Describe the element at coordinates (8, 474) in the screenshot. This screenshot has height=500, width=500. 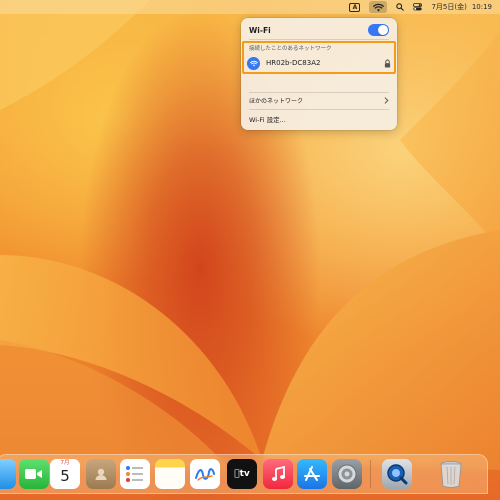
I see `finder-partial-icon` at that location.